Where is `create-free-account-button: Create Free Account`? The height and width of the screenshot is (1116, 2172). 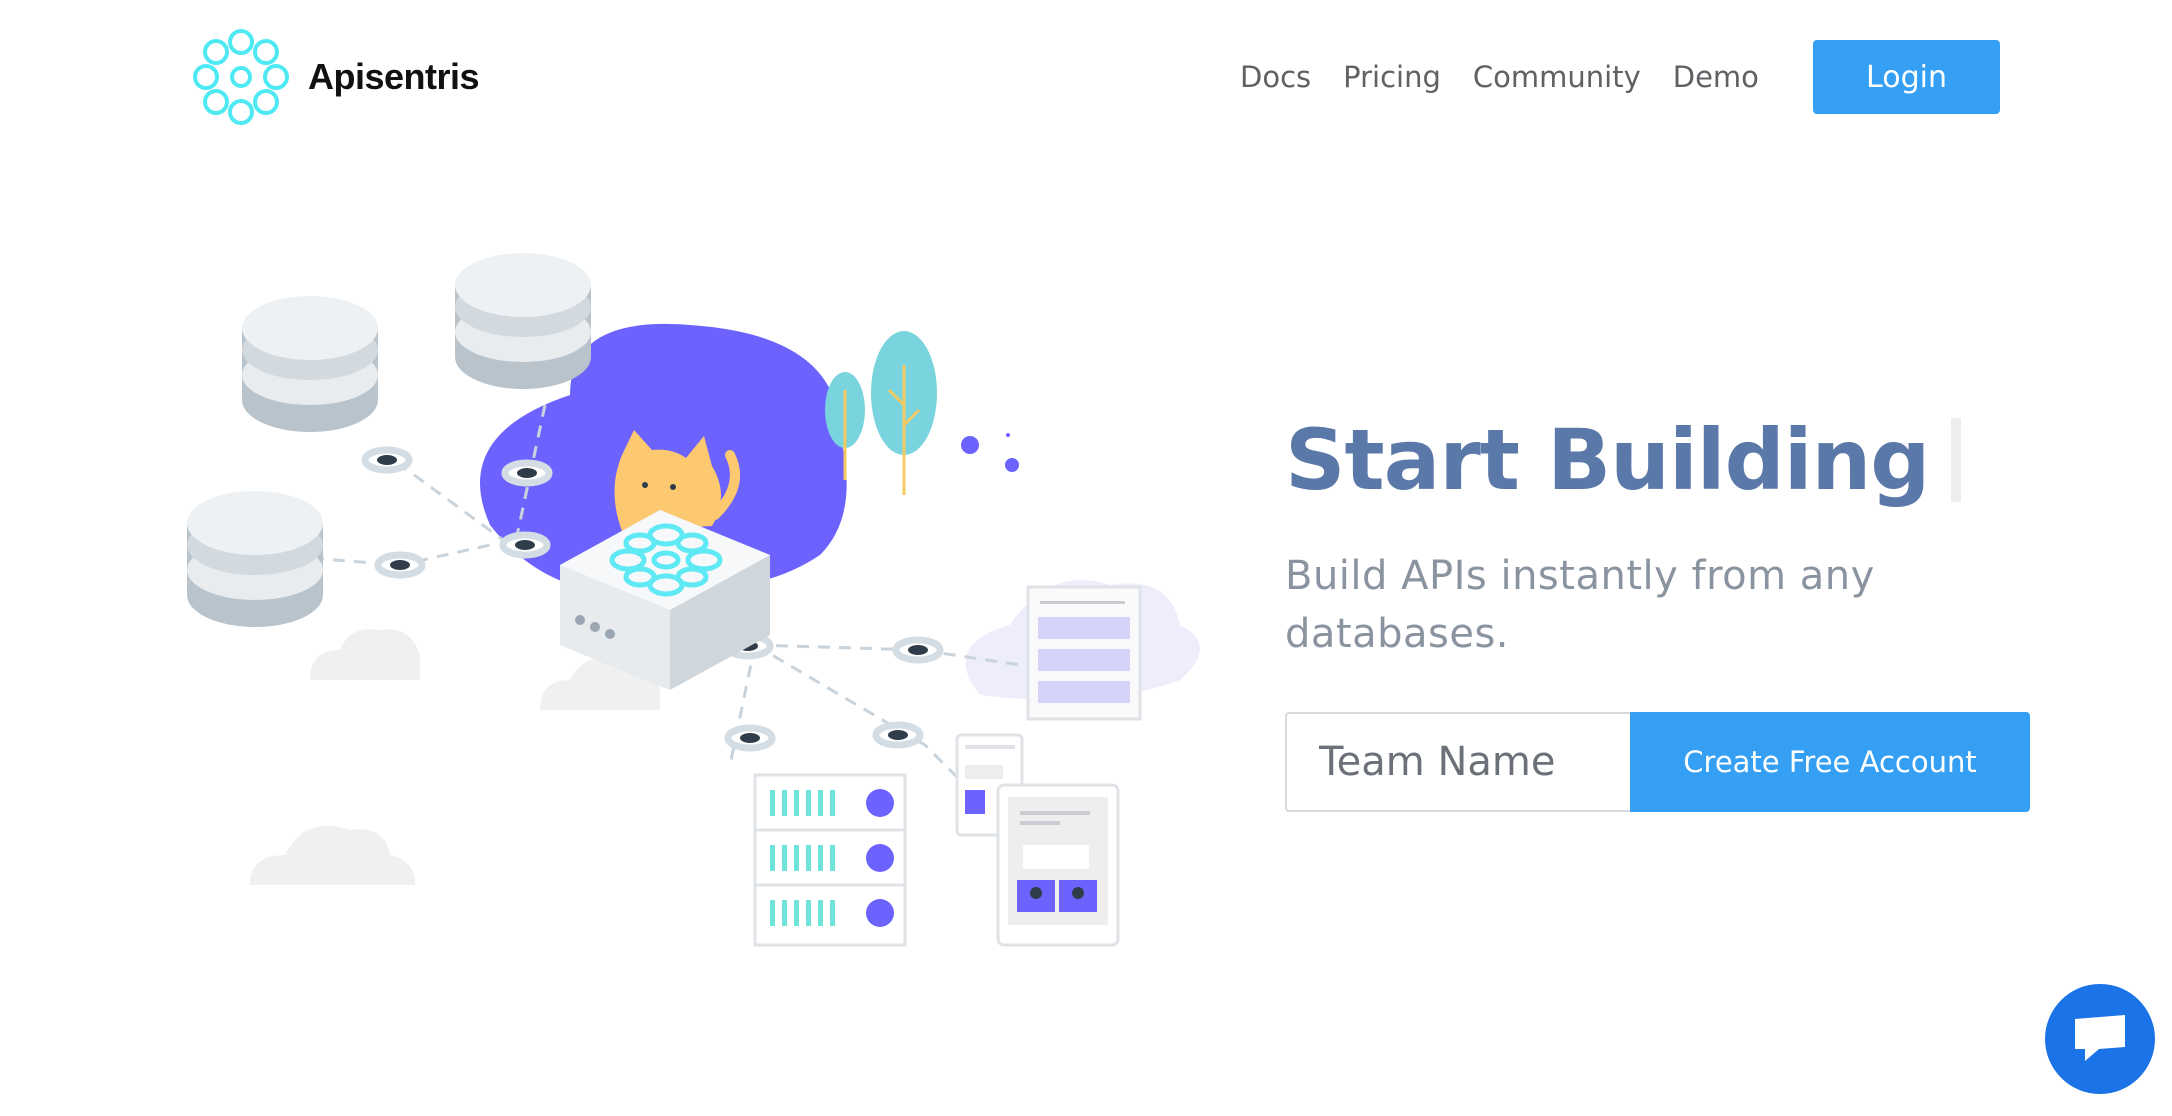 create-free-account-button: Create Free Account is located at coordinates (1830, 762).